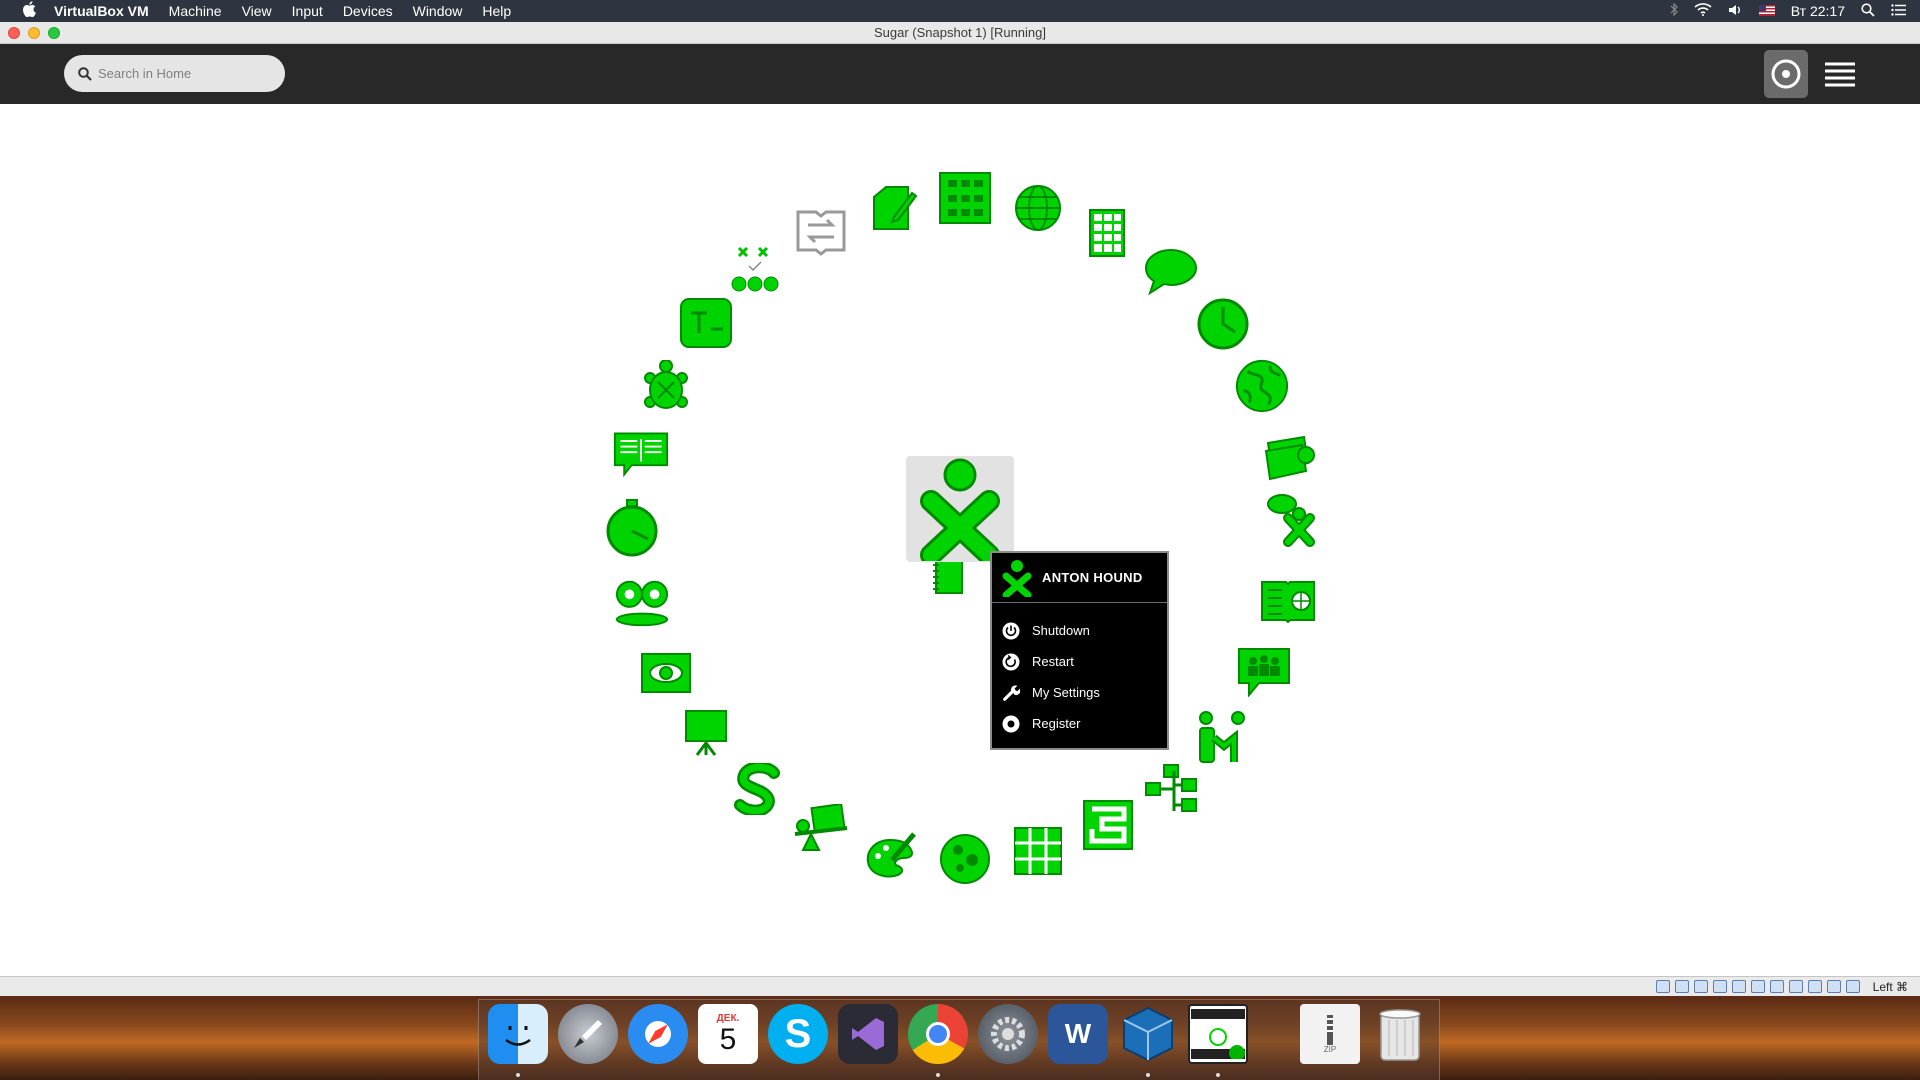 Image resolution: width=1920 pixels, height=1080 pixels. I want to click on activity-clock-icon, so click(1223, 324).